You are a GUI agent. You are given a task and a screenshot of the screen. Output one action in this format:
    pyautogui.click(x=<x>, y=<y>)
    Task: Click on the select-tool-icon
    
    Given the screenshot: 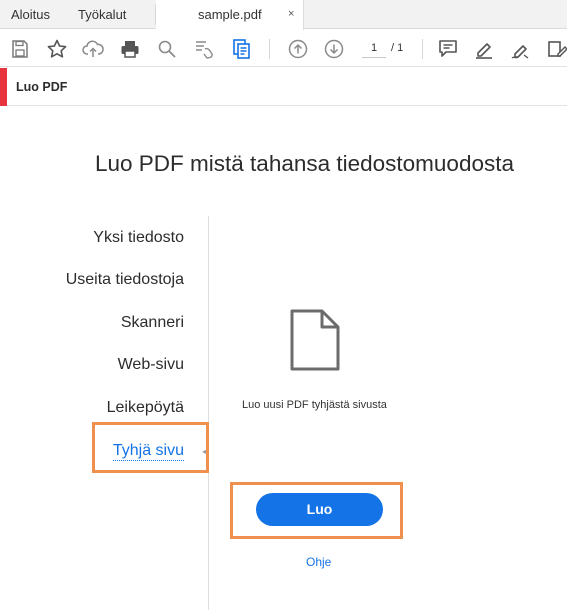 What is the action you would take?
    pyautogui.click(x=204, y=49)
    